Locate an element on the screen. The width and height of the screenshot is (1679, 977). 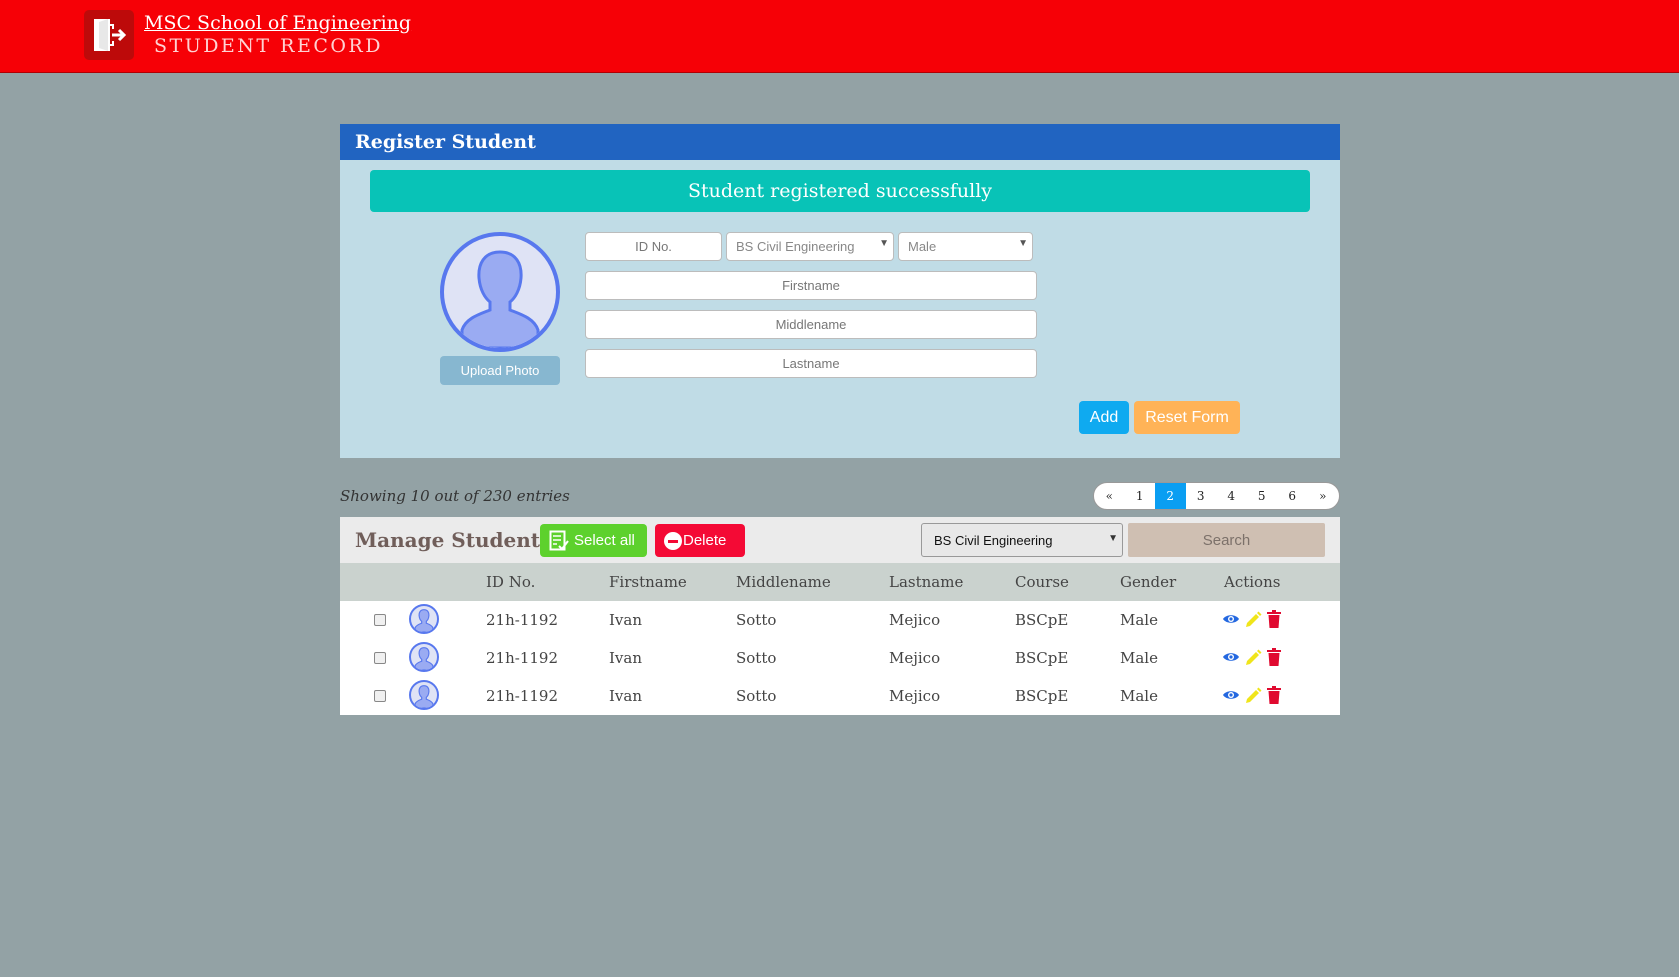
col-course: Course is located at coordinates (1042, 582).